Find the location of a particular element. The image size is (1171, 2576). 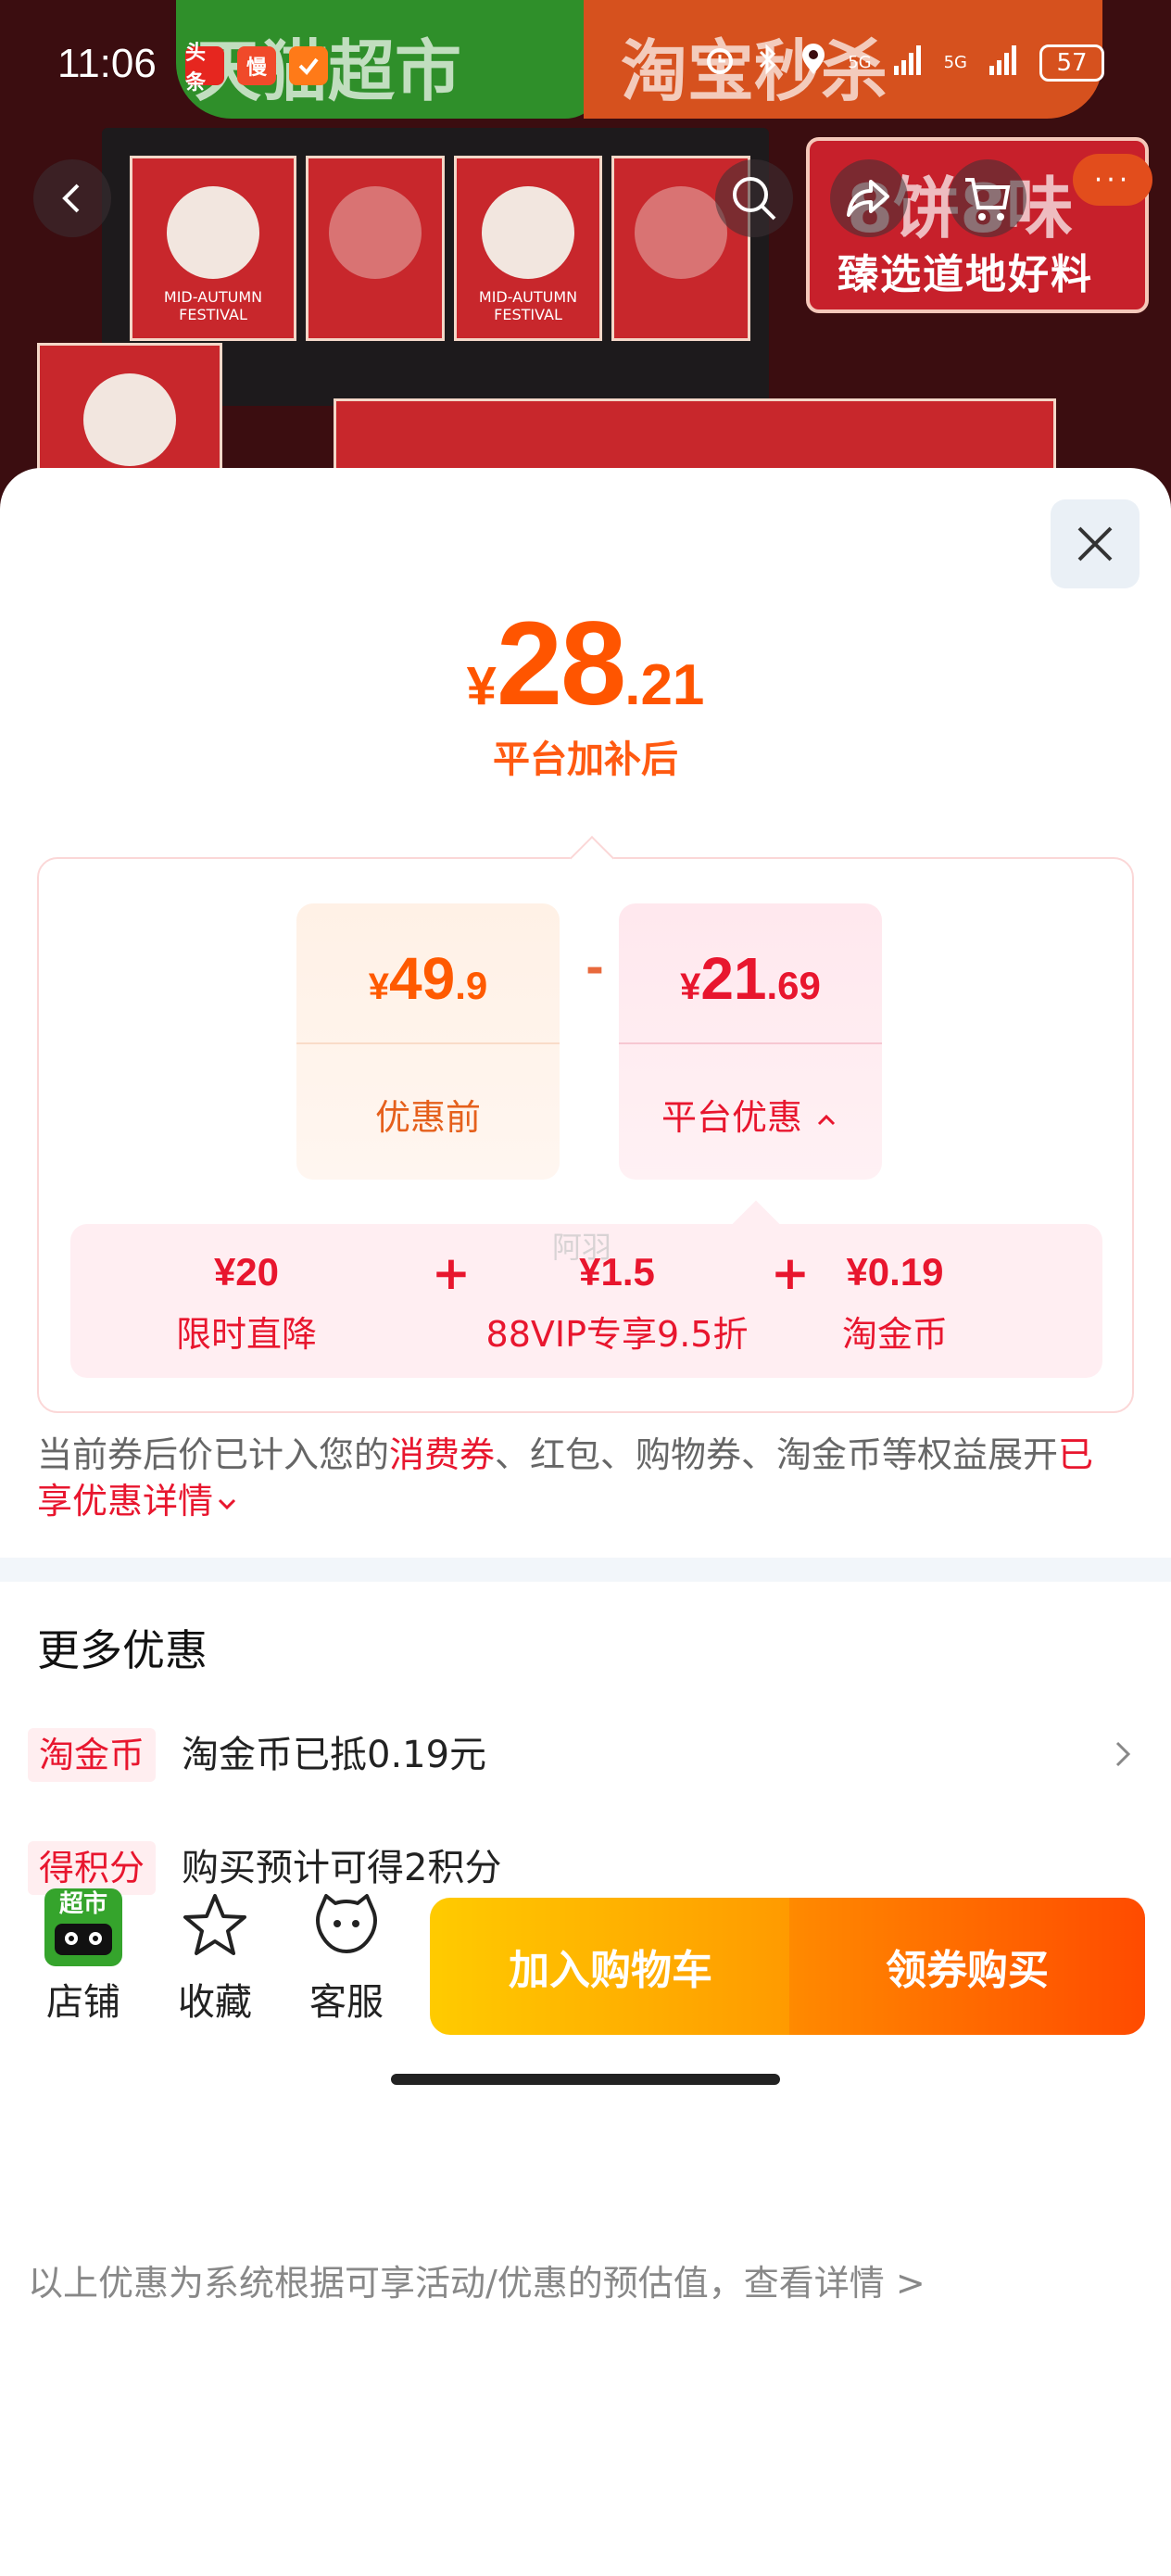

original-price: ¥49.9 is located at coordinates (428, 978).